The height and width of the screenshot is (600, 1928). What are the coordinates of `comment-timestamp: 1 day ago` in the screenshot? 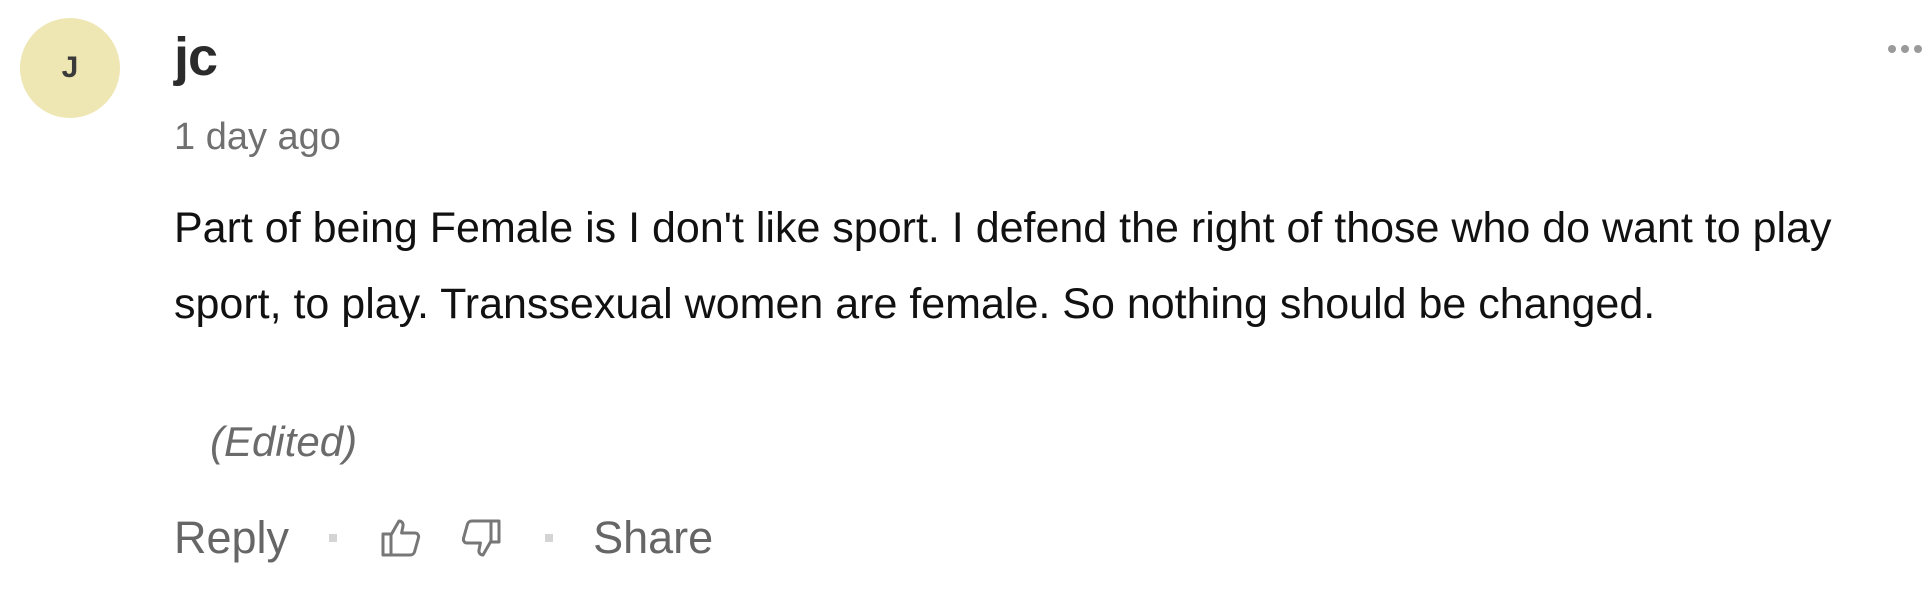 It's located at (257, 137).